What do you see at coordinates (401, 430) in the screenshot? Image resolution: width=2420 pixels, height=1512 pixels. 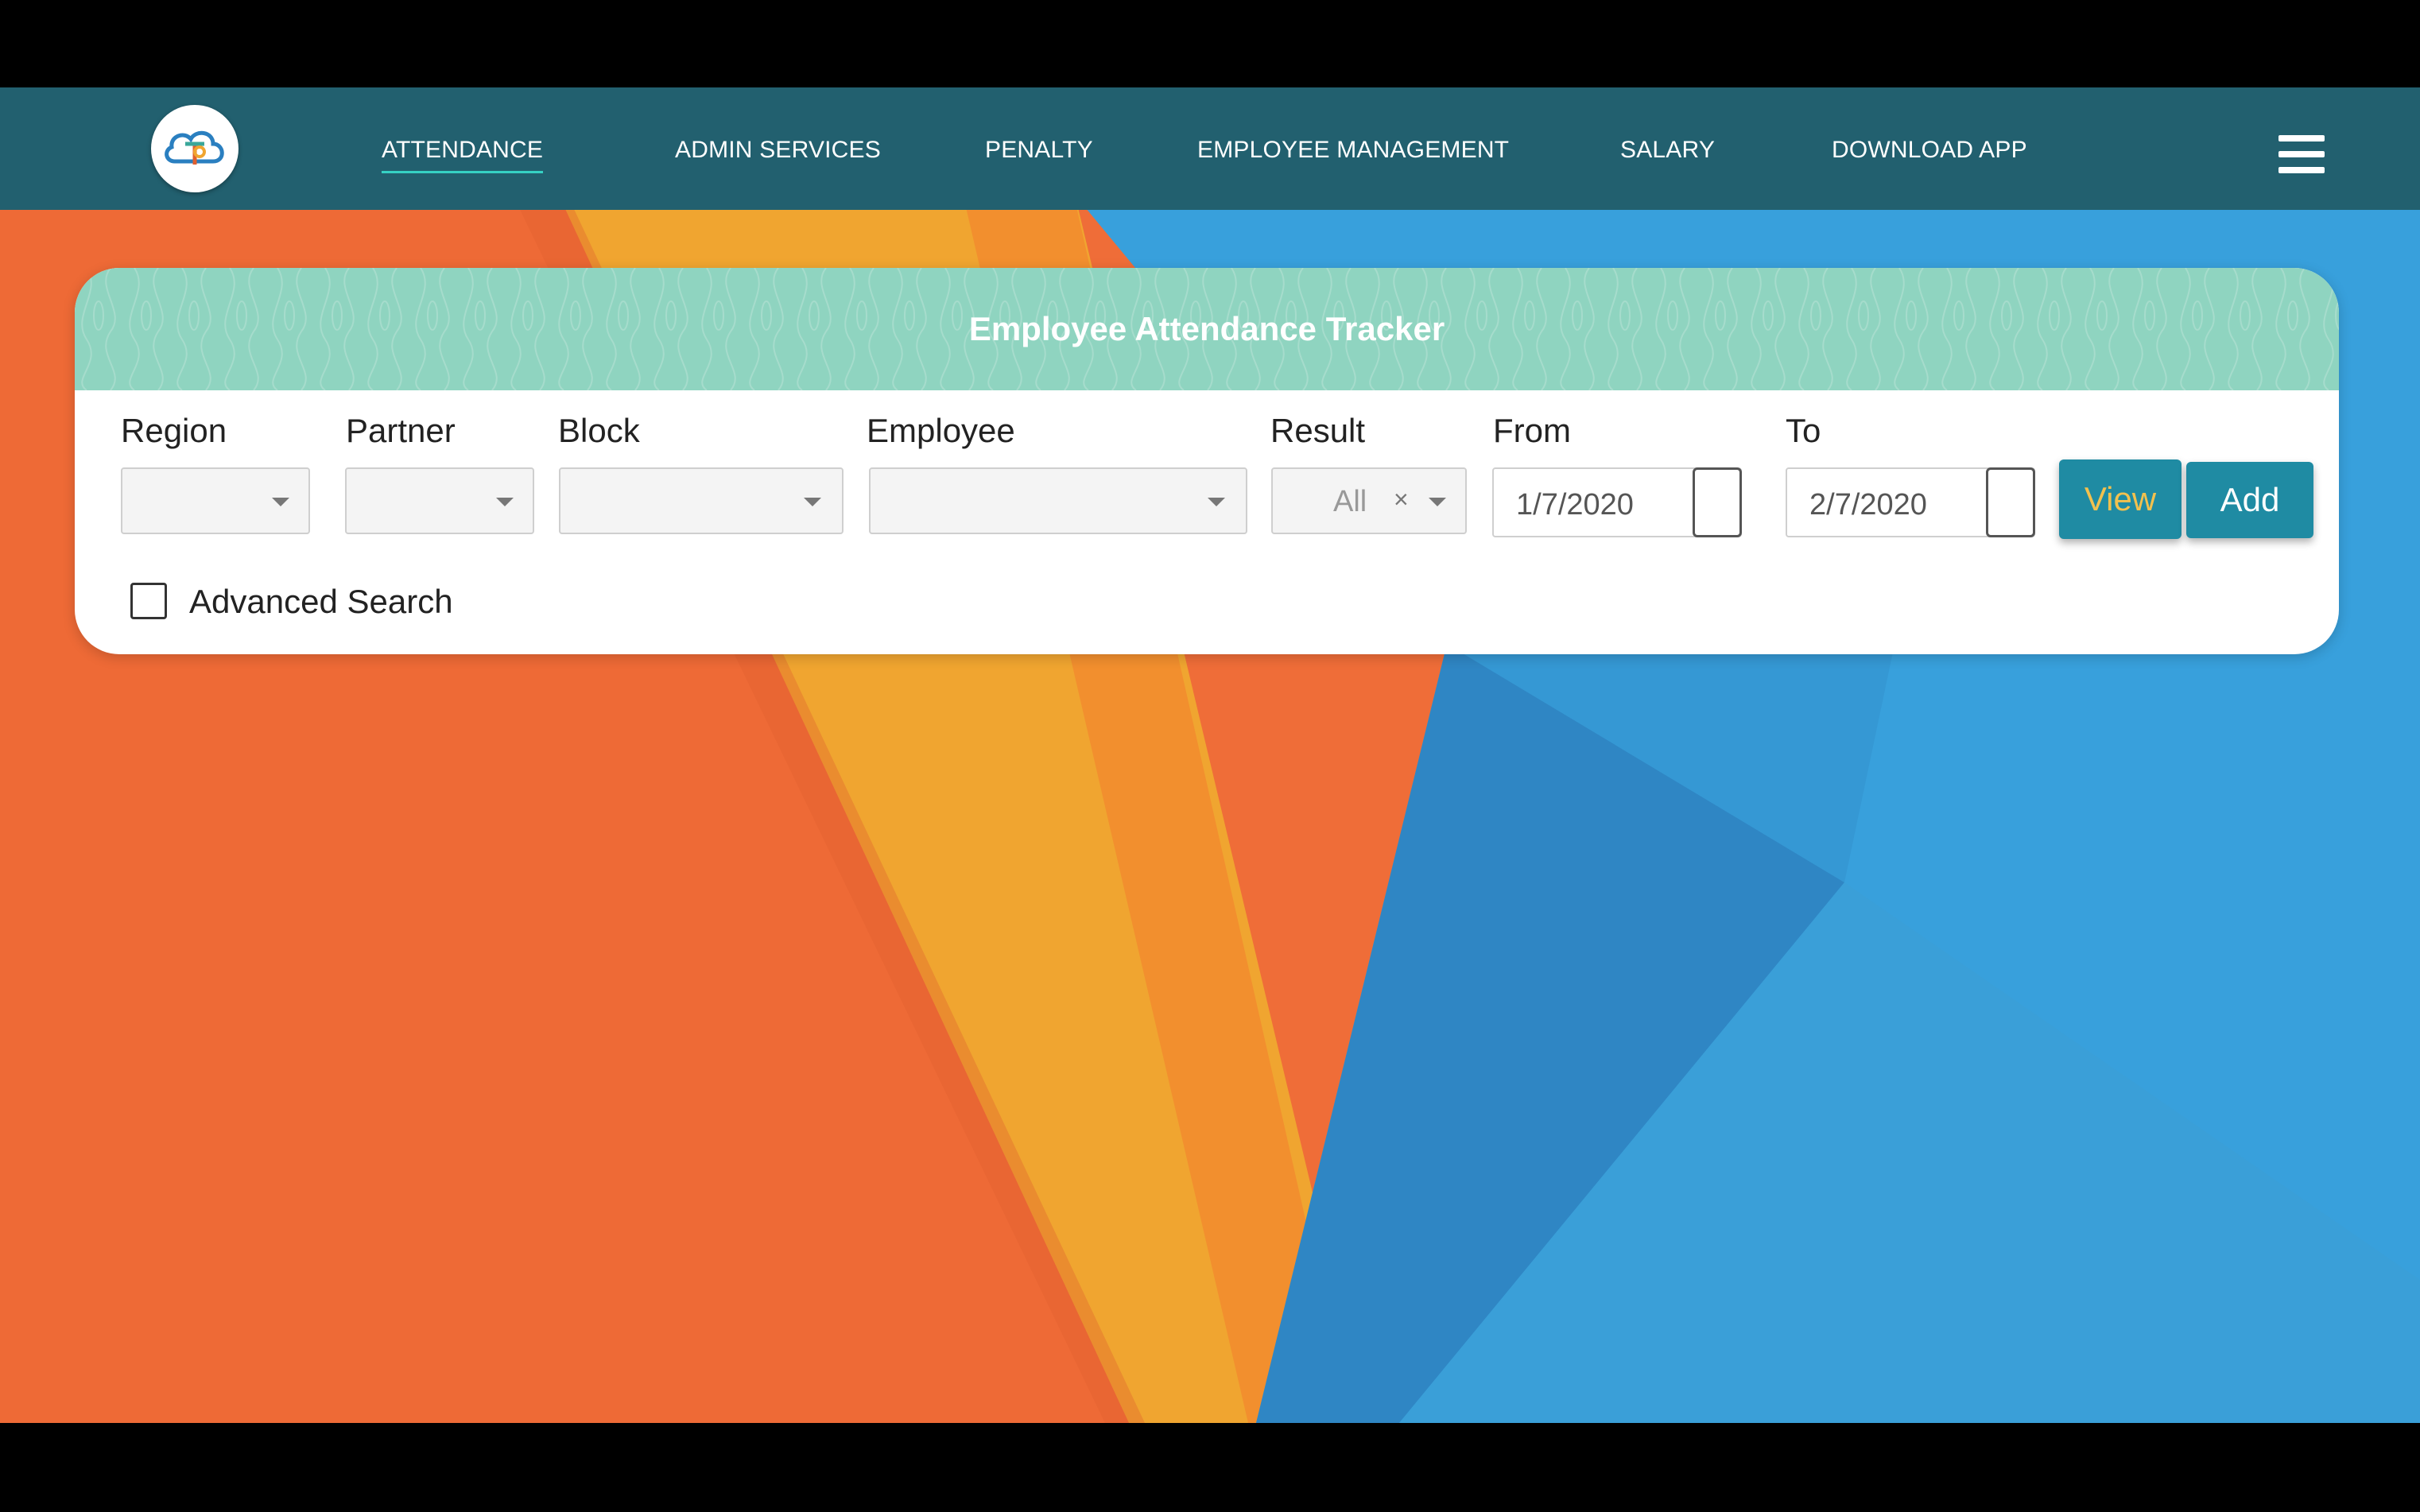 I see `partner-label: Partner` at bounding box center [401, 430].